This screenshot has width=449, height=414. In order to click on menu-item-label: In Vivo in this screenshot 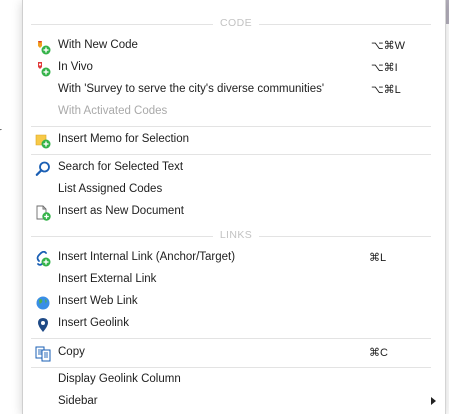, I will do `click(75, 67)`.